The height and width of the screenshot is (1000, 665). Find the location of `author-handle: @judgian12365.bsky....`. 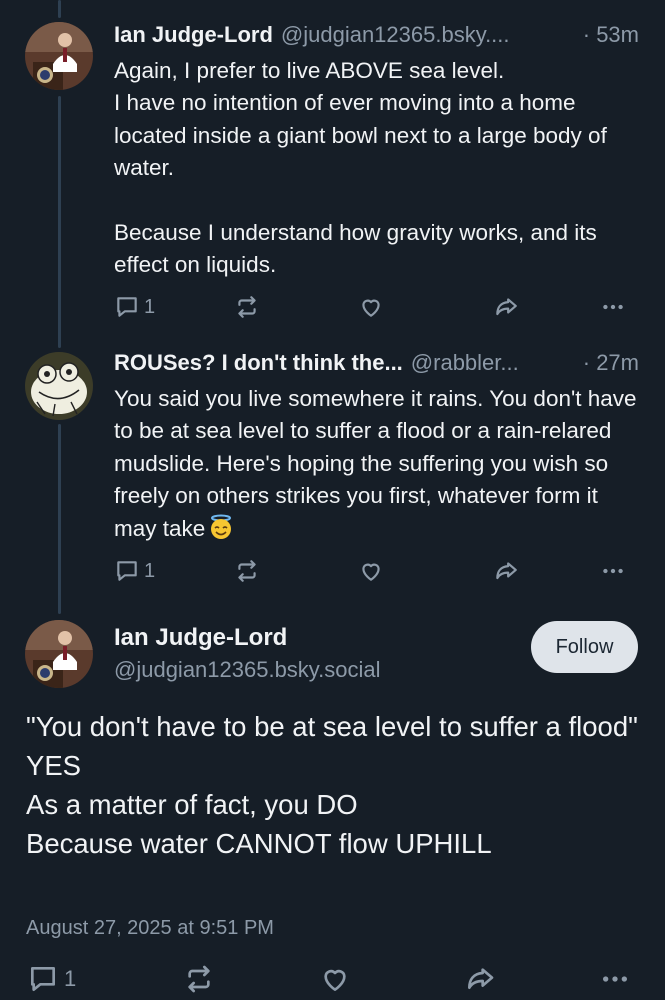

author-handle: @judgian12365.bsky.... is located at coordinates (395, 35).